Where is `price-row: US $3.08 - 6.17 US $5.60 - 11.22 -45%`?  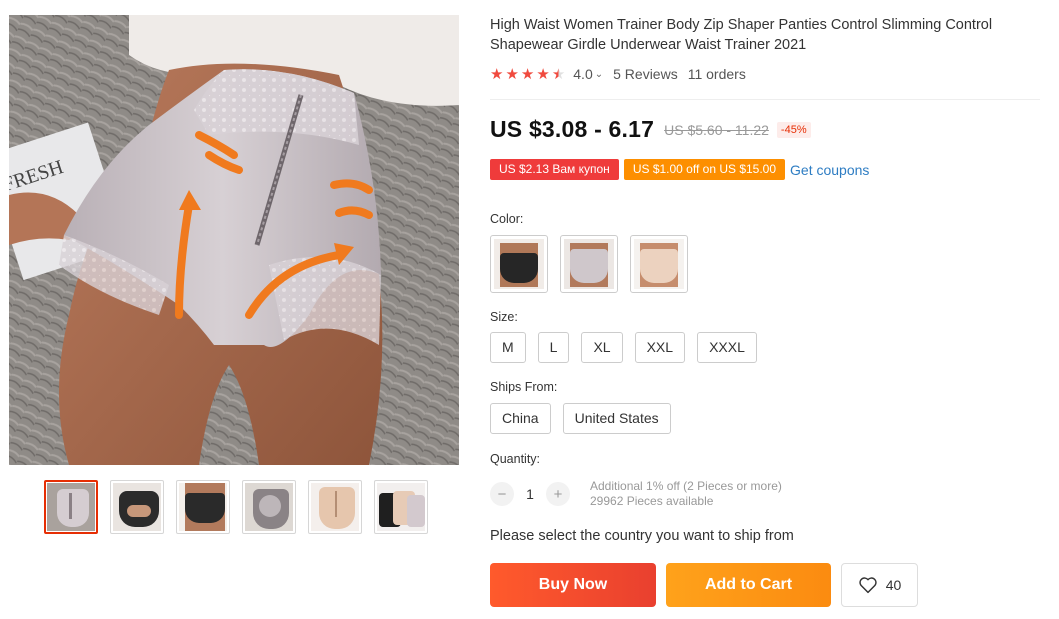 price-row: US $3.08 - 6.17 US $5.60 - 11.22 -45% is located at coordinates (650, 129).